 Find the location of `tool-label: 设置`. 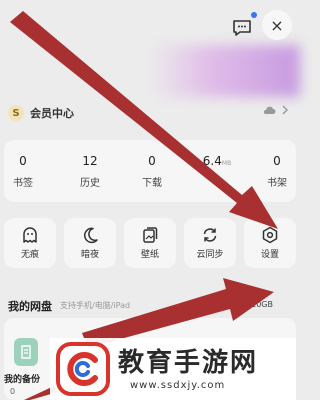

tool-label: 设置 is located at coordinates (269, 255).